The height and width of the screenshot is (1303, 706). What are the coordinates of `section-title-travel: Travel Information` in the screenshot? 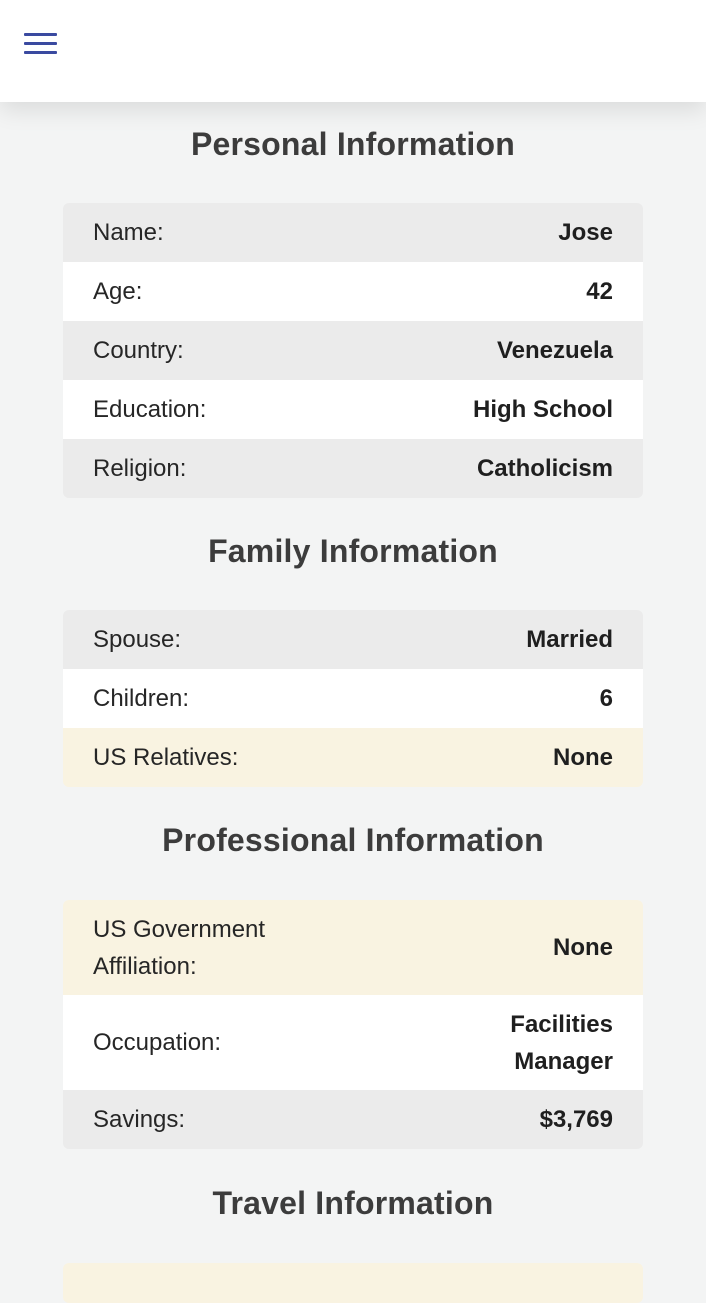 It's located at (353, 1203).